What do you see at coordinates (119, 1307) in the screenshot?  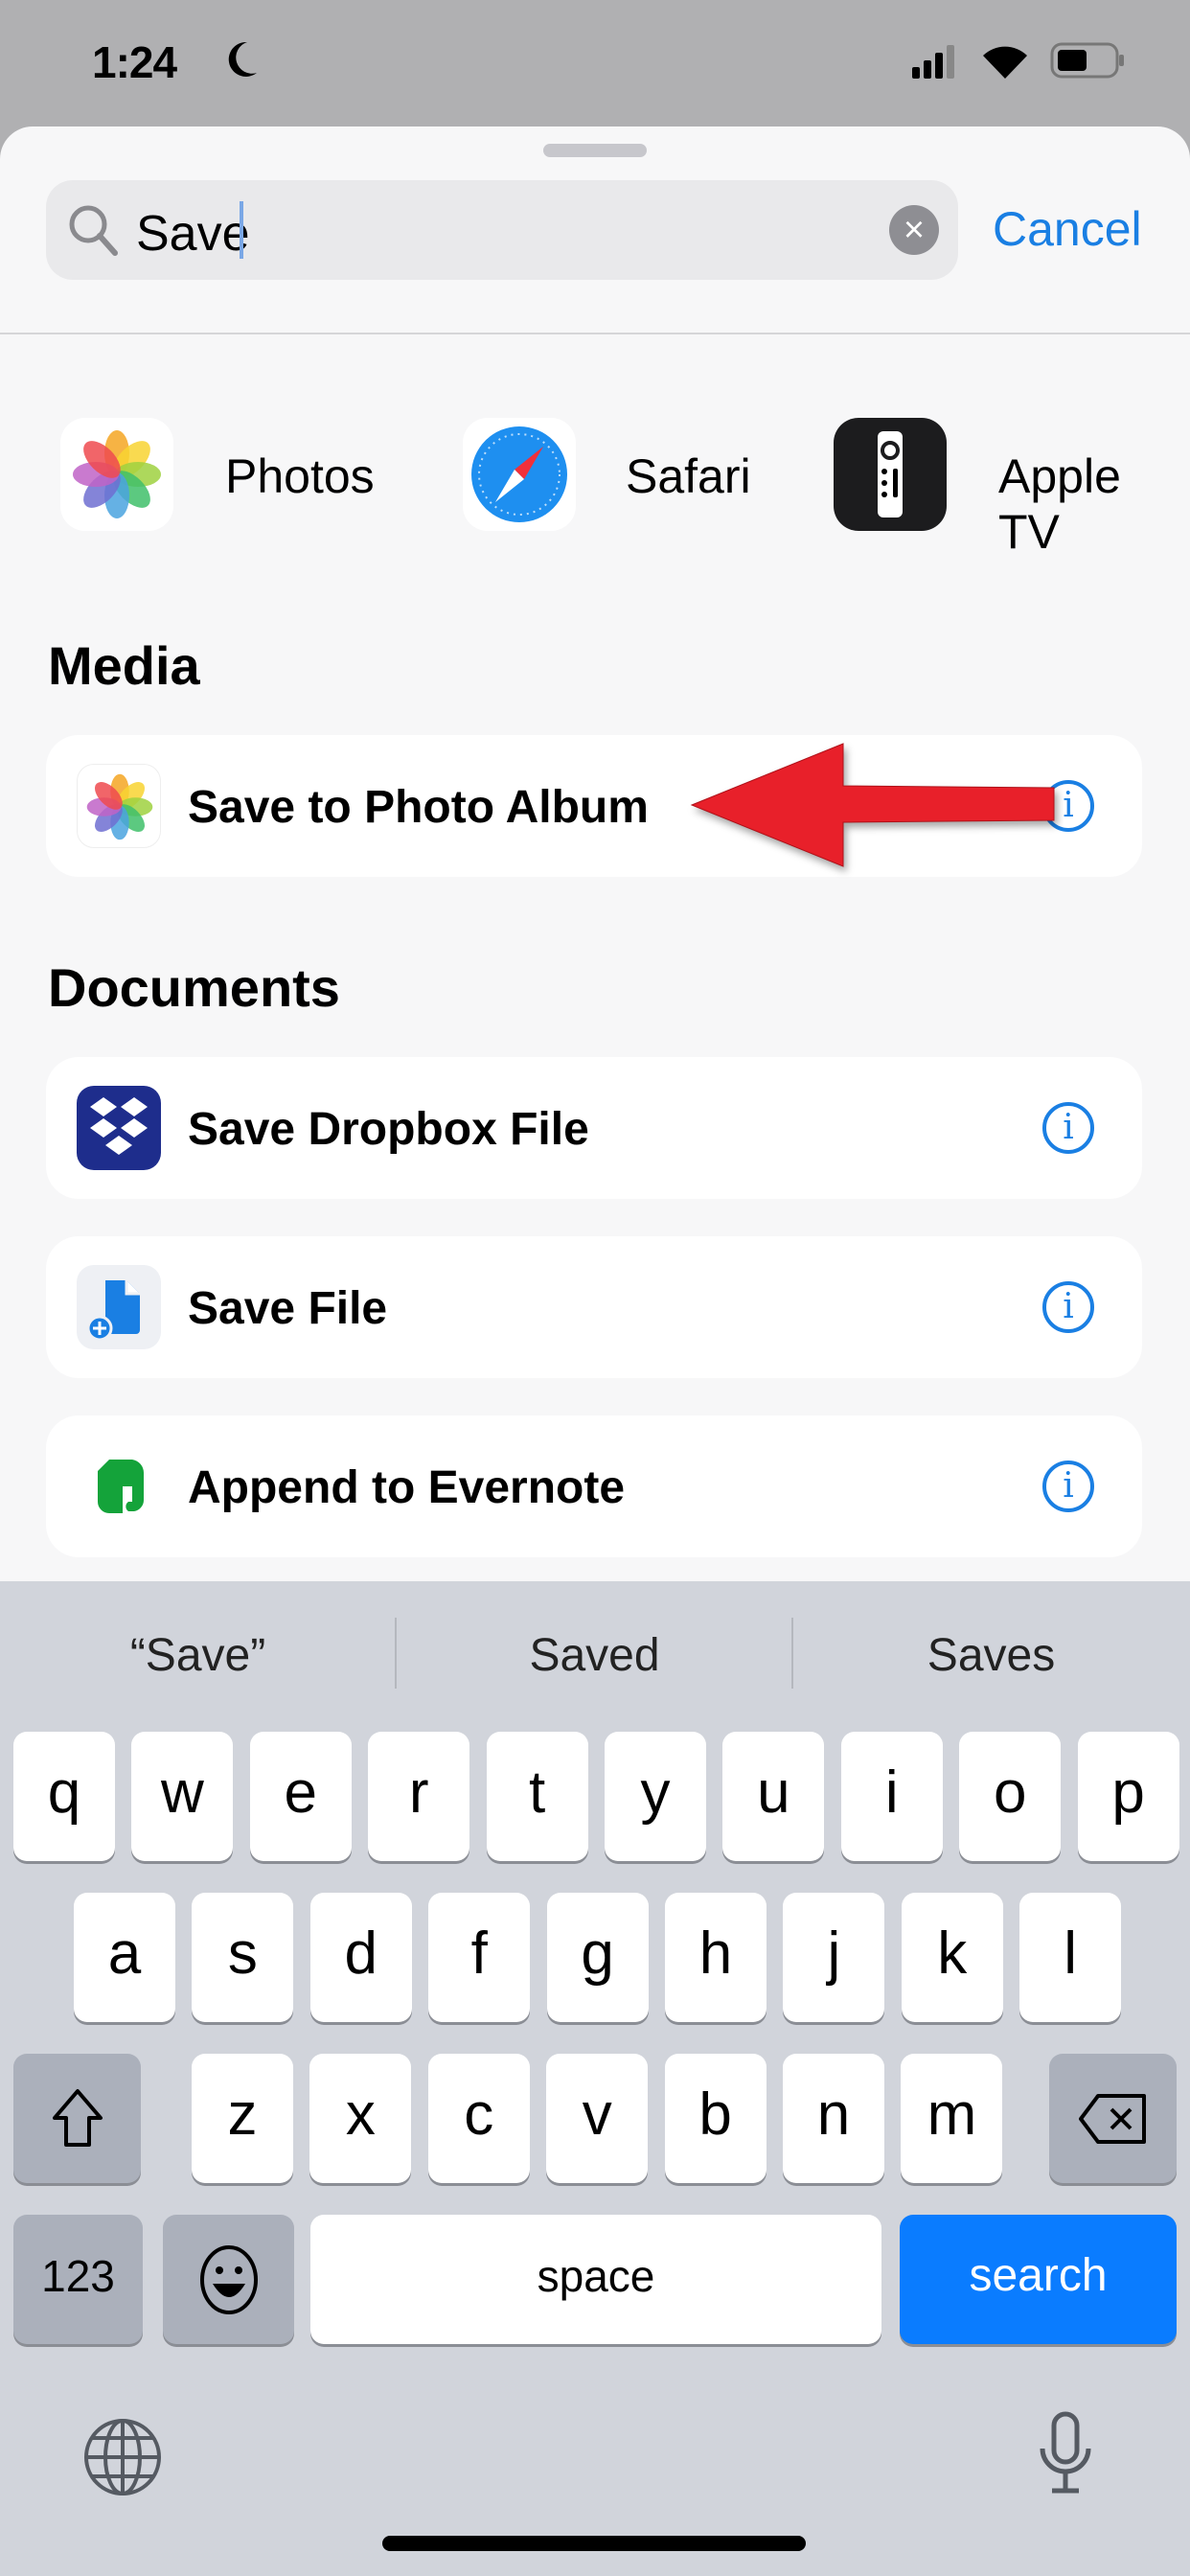 I see `files-icon` at bounding box center [119, 1307].